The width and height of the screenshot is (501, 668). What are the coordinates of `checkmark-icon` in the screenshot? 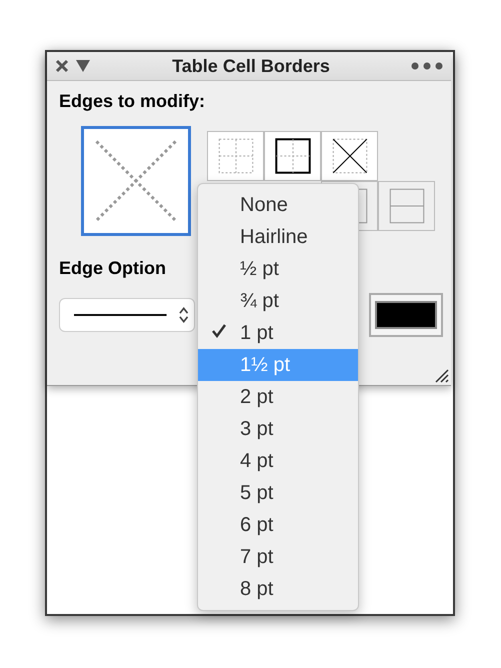 It's located at (219, 330).